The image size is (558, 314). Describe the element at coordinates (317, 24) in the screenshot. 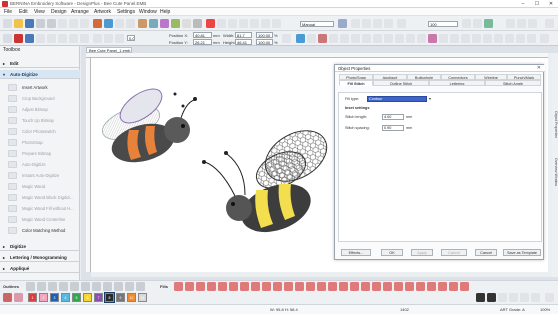

I see `hoop-select: Manual` at that location.